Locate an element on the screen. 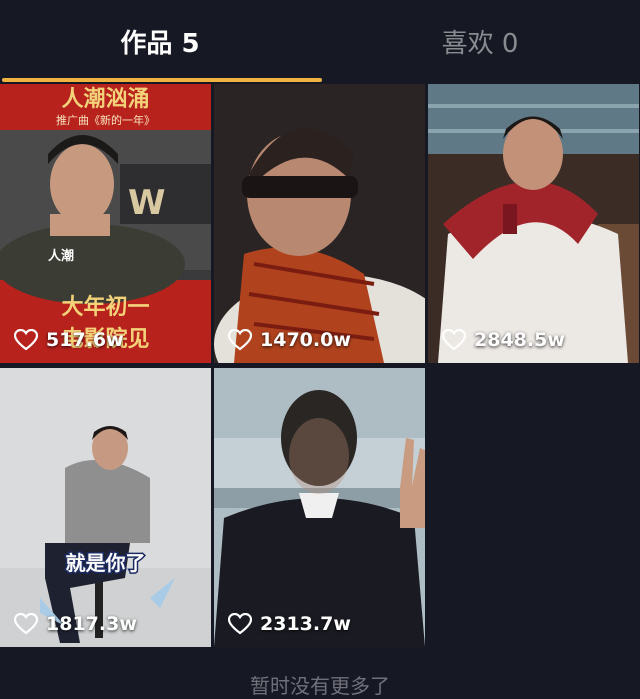 The width and height of the screenshot is (640, 699). svg-text: W is located at coordinates (147, 203).